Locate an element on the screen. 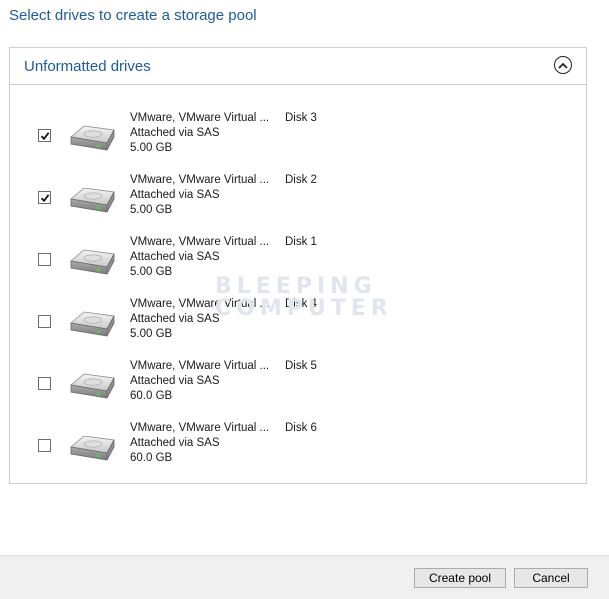  page-title: Select drives to create a storage pool is located at coordinates (133, 15).